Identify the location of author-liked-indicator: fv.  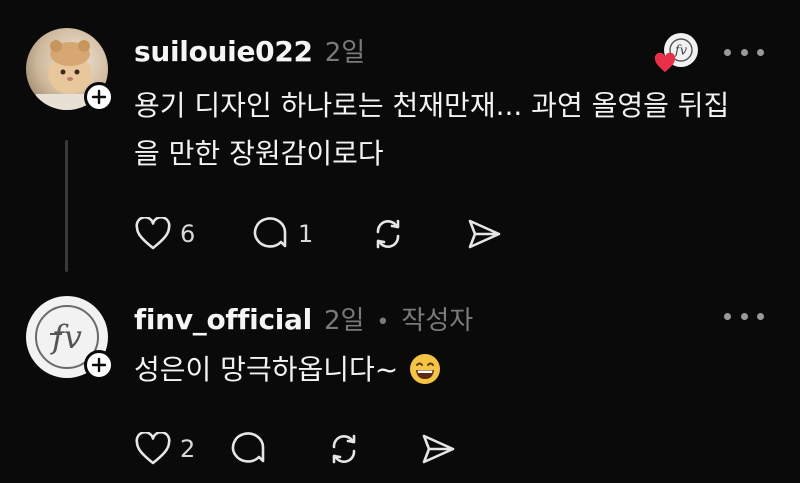
(677, 53).